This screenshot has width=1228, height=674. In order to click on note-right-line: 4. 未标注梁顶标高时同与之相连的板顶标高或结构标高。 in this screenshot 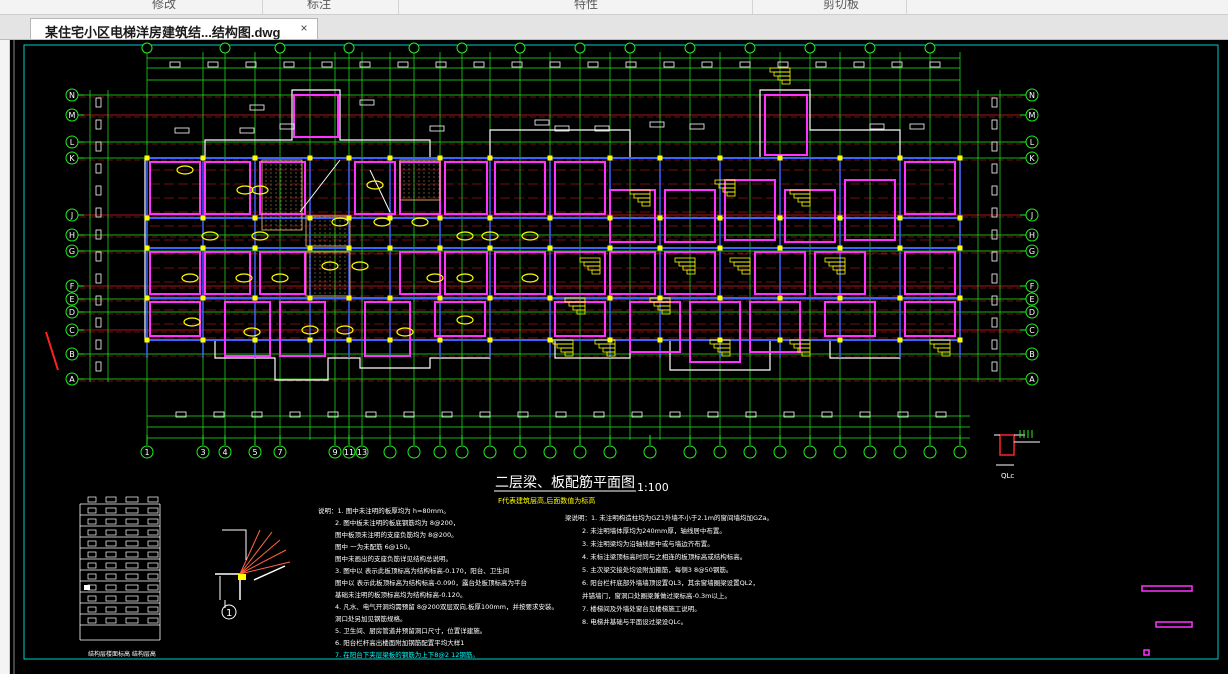, I will do `click(664, 556)`.